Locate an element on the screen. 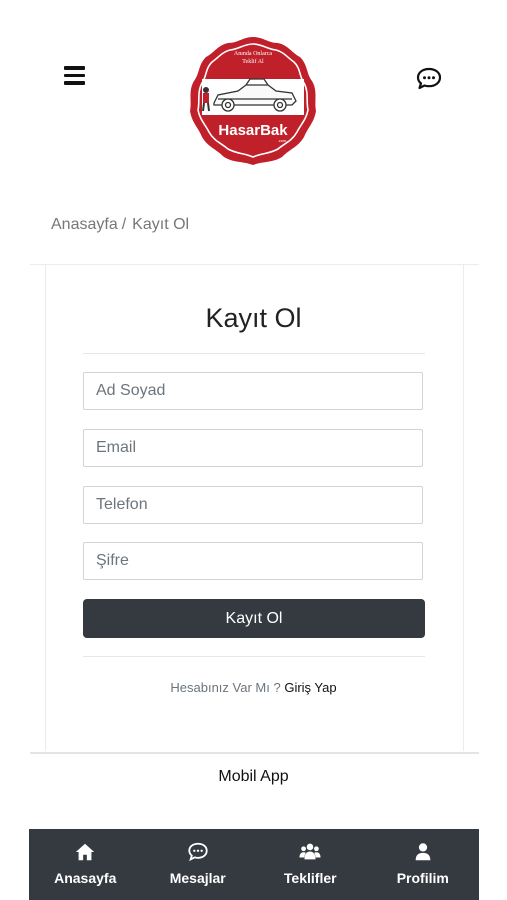  chat-icon is located at coordinates (198, 852).